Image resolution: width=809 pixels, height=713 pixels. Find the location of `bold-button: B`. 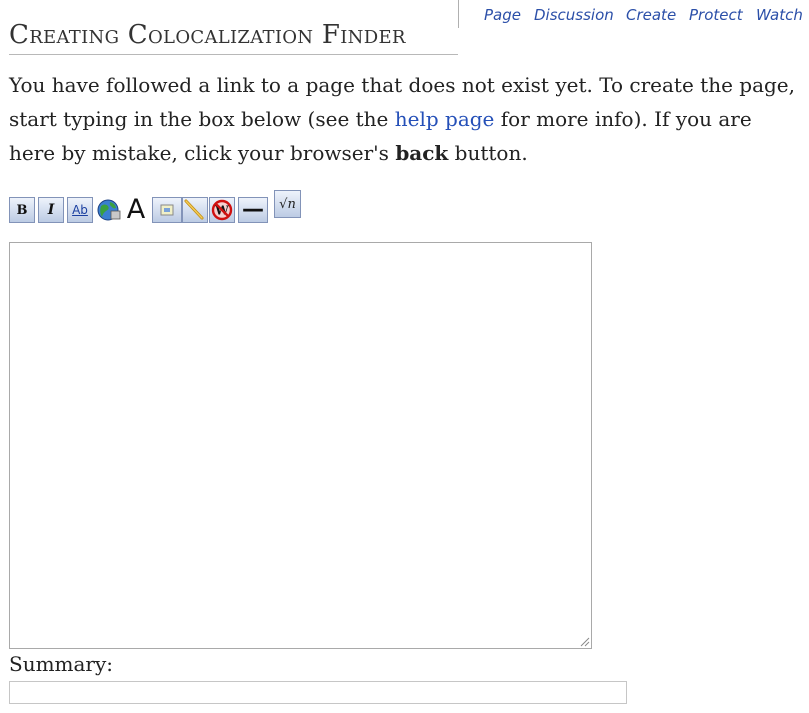

bold-button: B is located at coordinates (22, 210).